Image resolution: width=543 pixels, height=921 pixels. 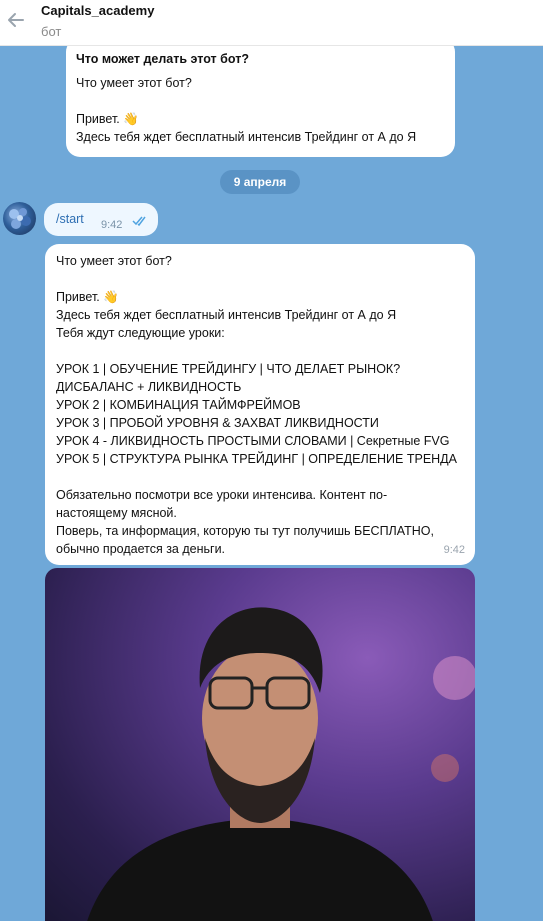 I want to click on bot-description-title: Что может делать этот бот?, so click(x=162, y=59).